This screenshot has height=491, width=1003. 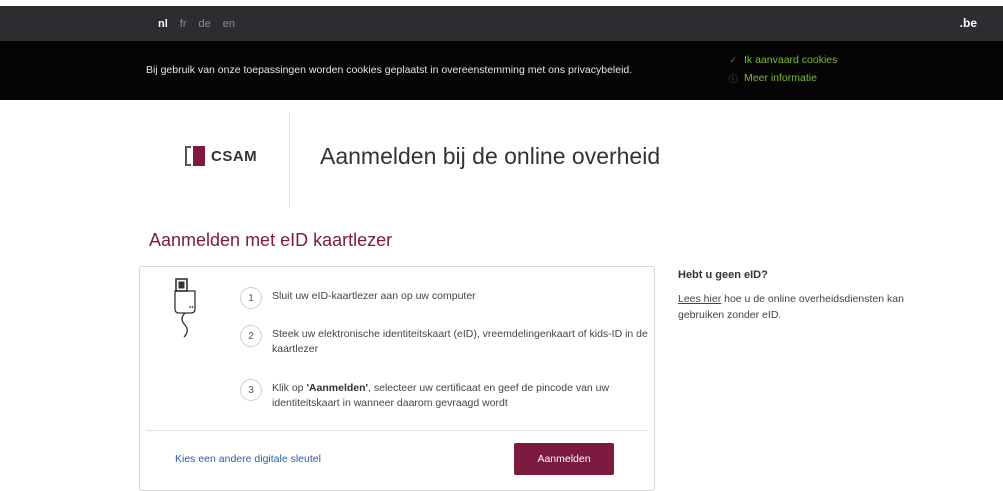 I want to click on language-switcher: nl fr de en, so click(x=196, y=23).